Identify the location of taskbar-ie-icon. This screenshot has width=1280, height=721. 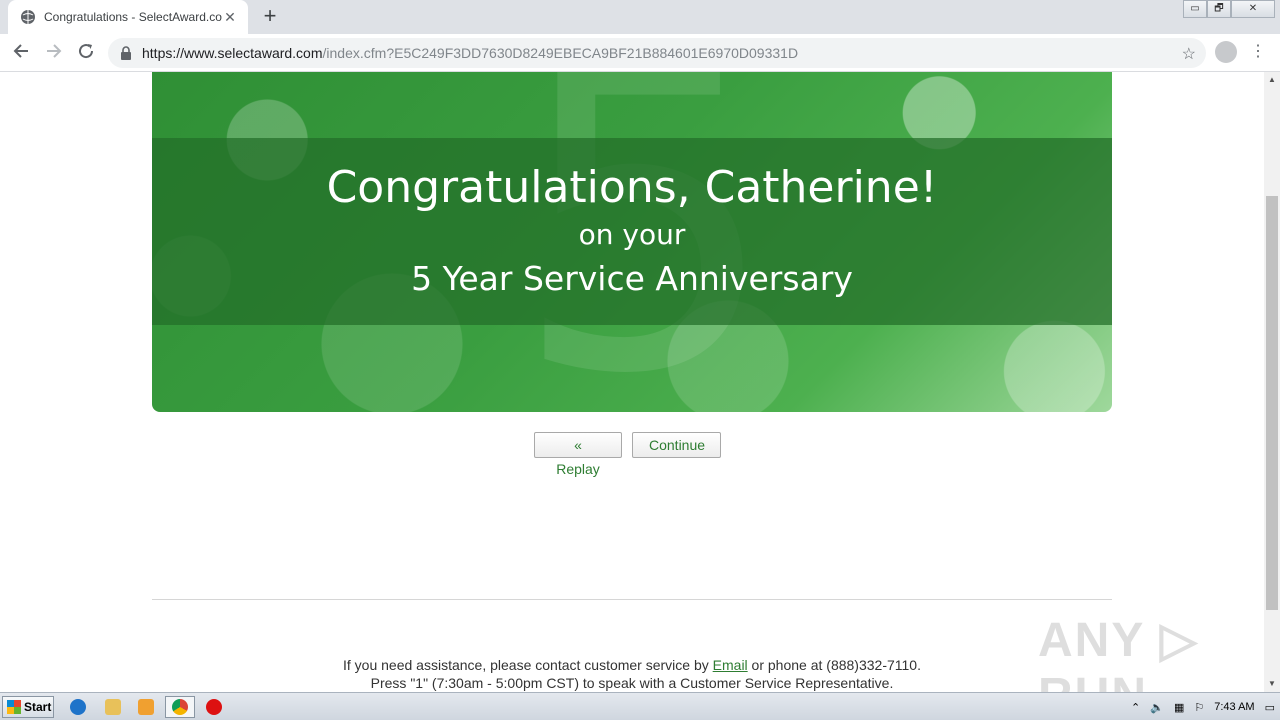
(78, 707).